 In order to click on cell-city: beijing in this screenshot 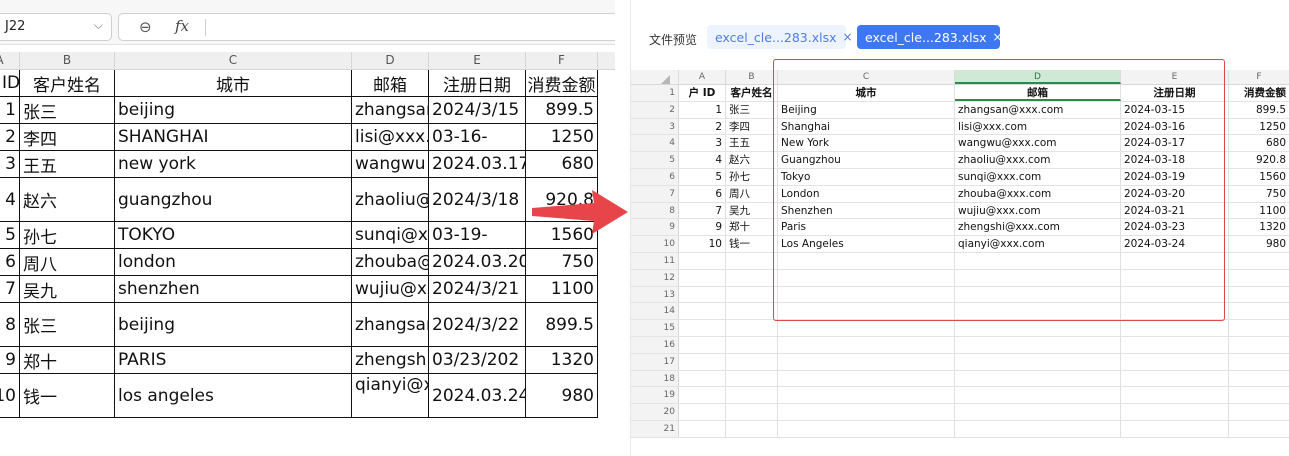, I will do `click(233, 110)`.